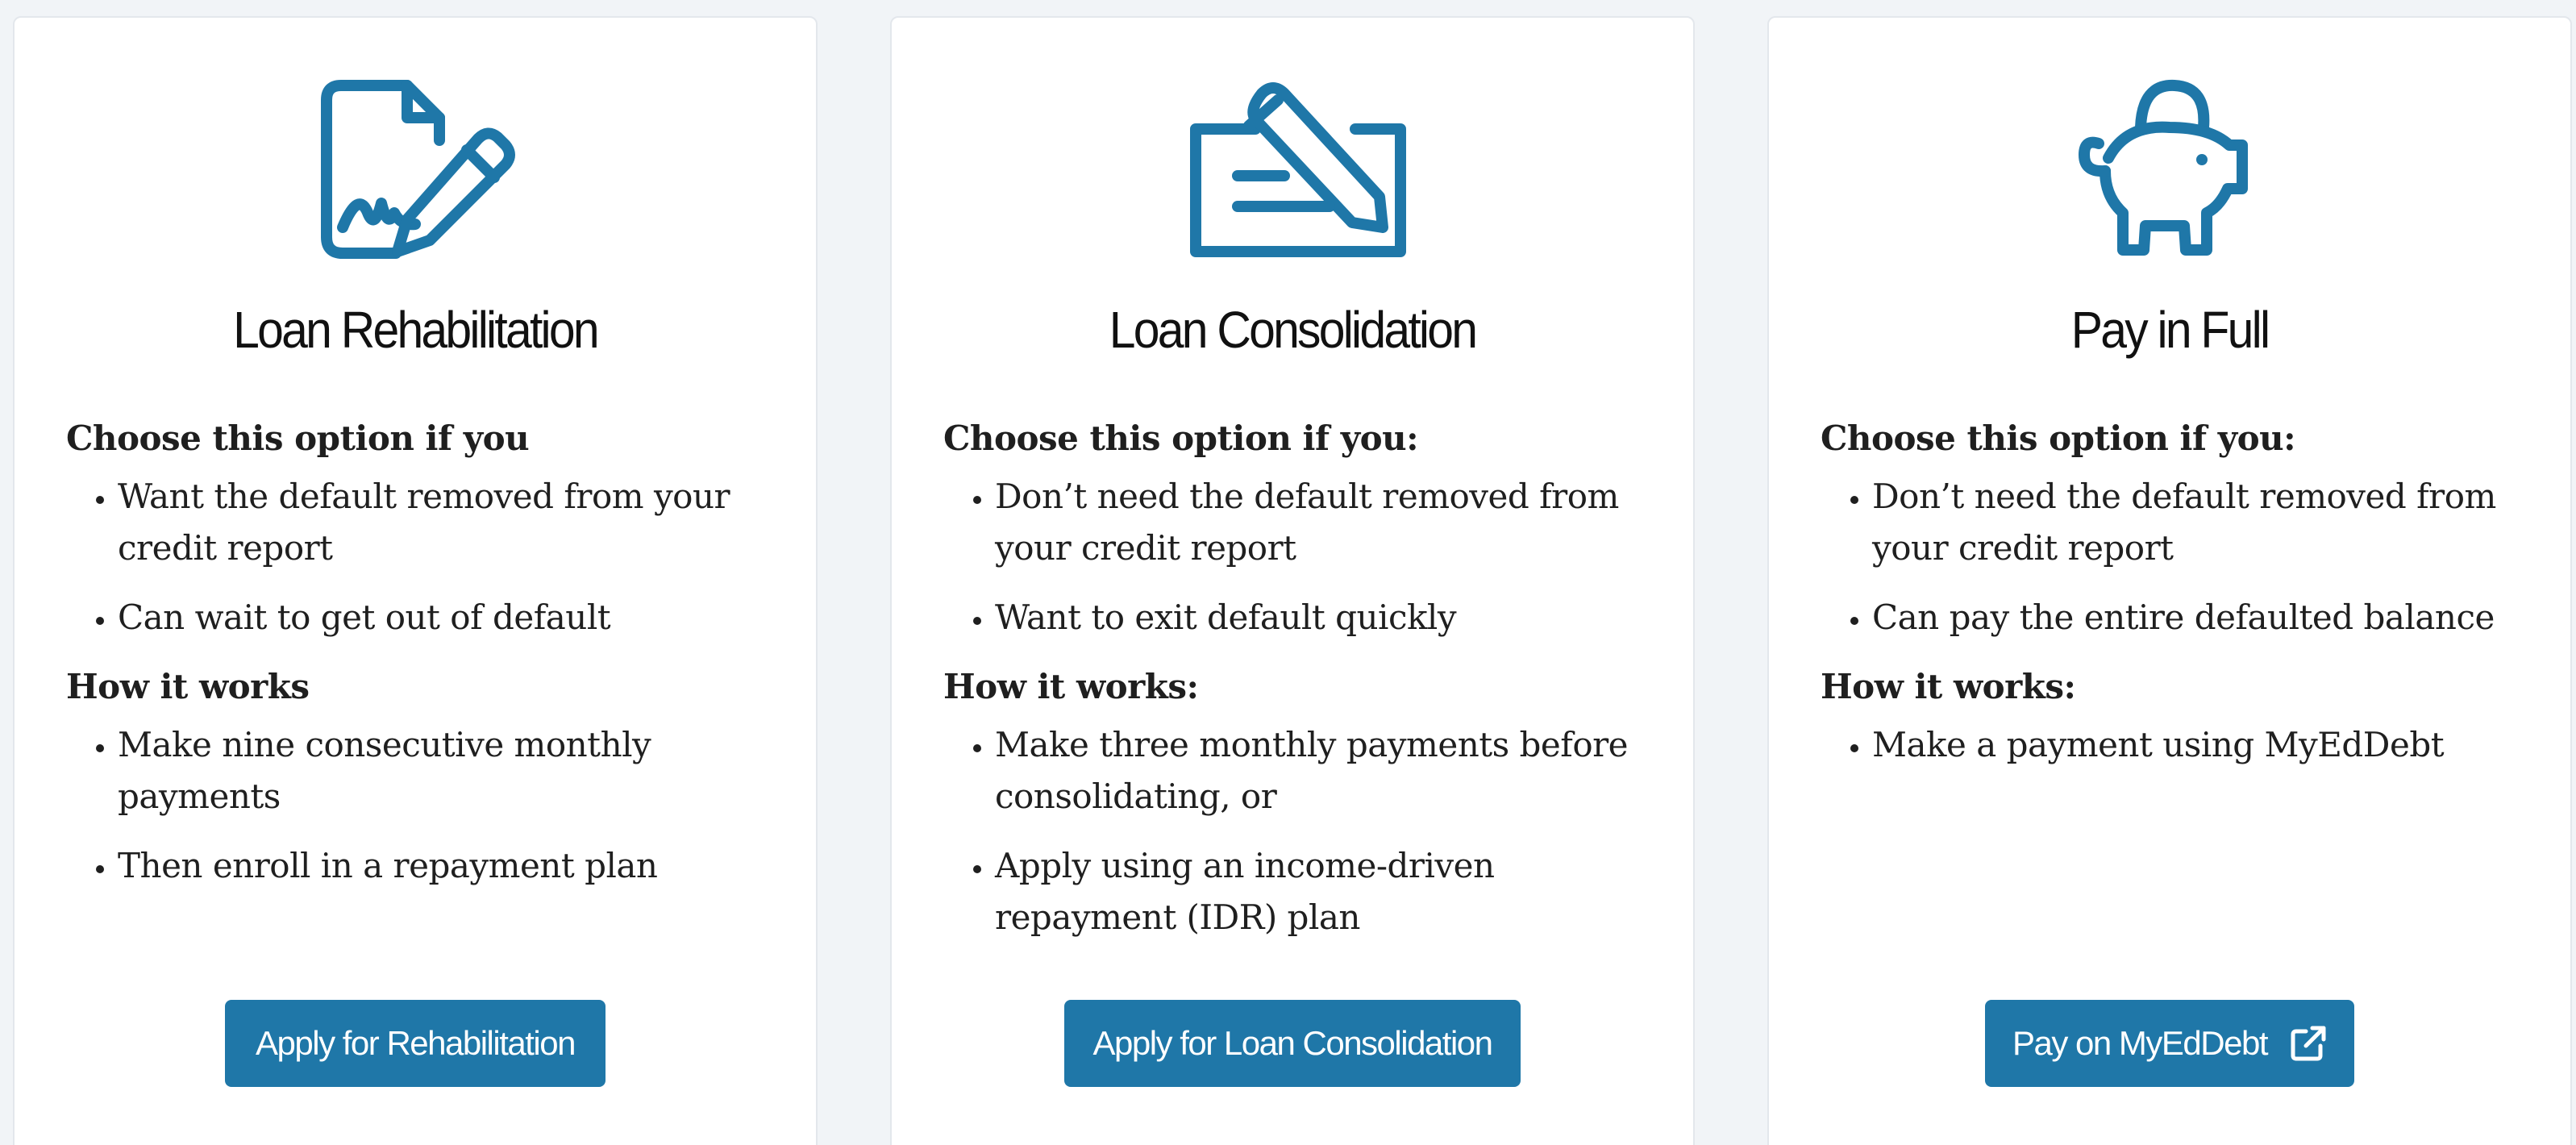  I want to click on document-signature-icon, so click(415, 172).